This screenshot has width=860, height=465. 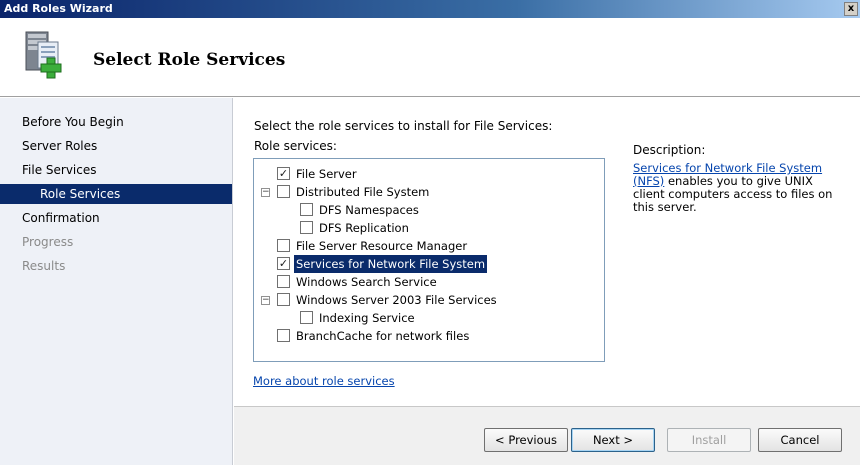 I want to click on step-results: Results, so click(x=44, y=266).